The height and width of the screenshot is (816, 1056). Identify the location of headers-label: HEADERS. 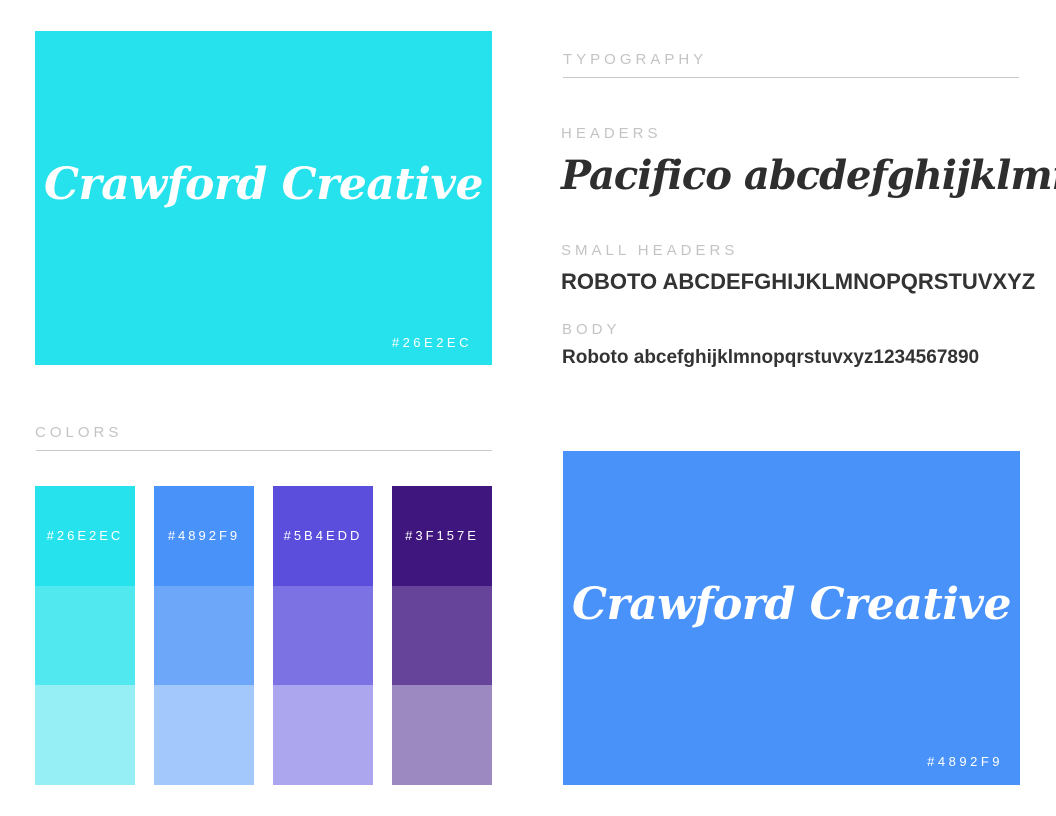
(611, 133).